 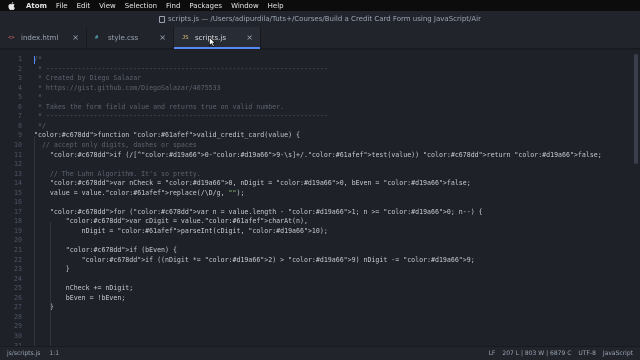 I want to click on menu-app-atom: Atom, so click(x=36, y=6).